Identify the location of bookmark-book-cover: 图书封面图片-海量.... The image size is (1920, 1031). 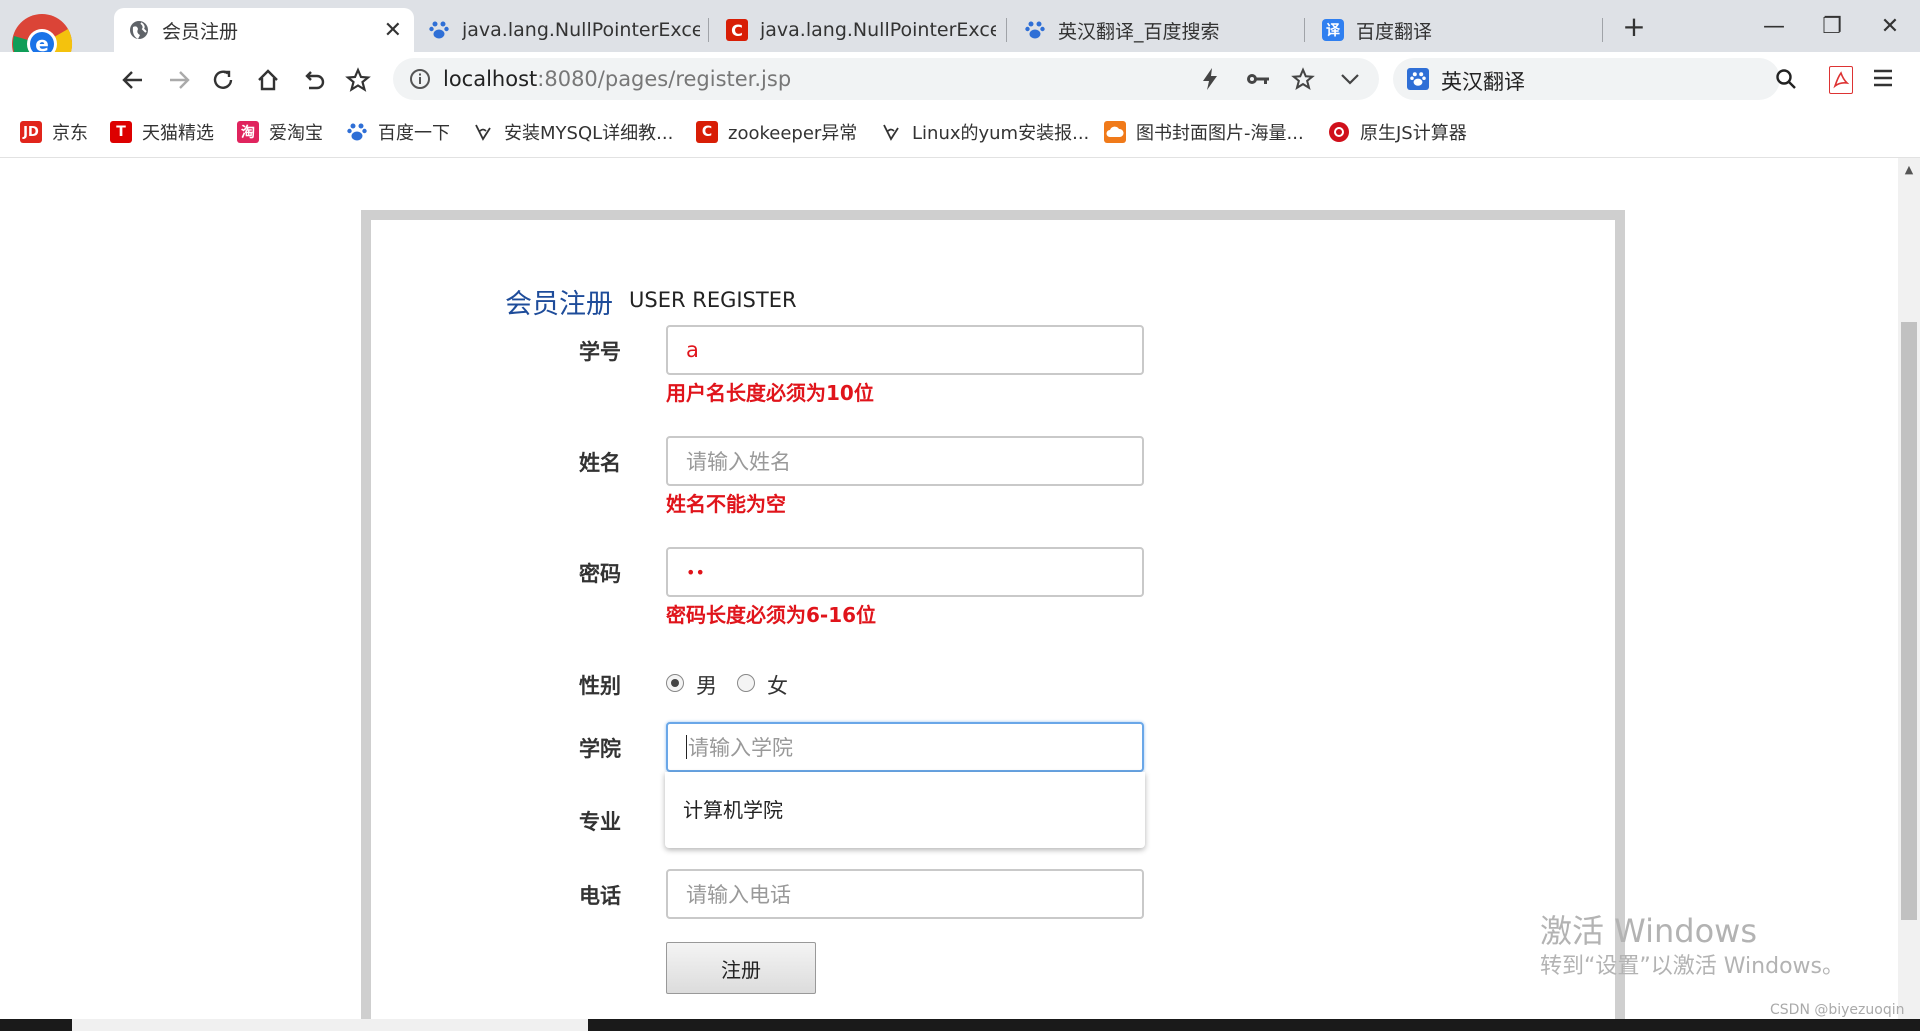
(1204, 132).